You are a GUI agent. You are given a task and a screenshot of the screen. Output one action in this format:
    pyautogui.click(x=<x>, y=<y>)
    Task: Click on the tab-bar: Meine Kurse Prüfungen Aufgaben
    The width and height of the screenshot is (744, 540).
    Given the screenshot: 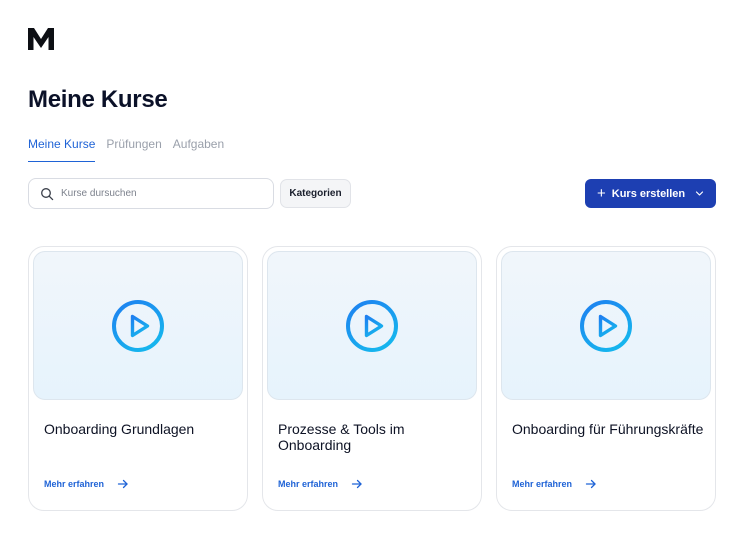 What is the action you would take?
    pyautogui.click(x=126, y=149)
    